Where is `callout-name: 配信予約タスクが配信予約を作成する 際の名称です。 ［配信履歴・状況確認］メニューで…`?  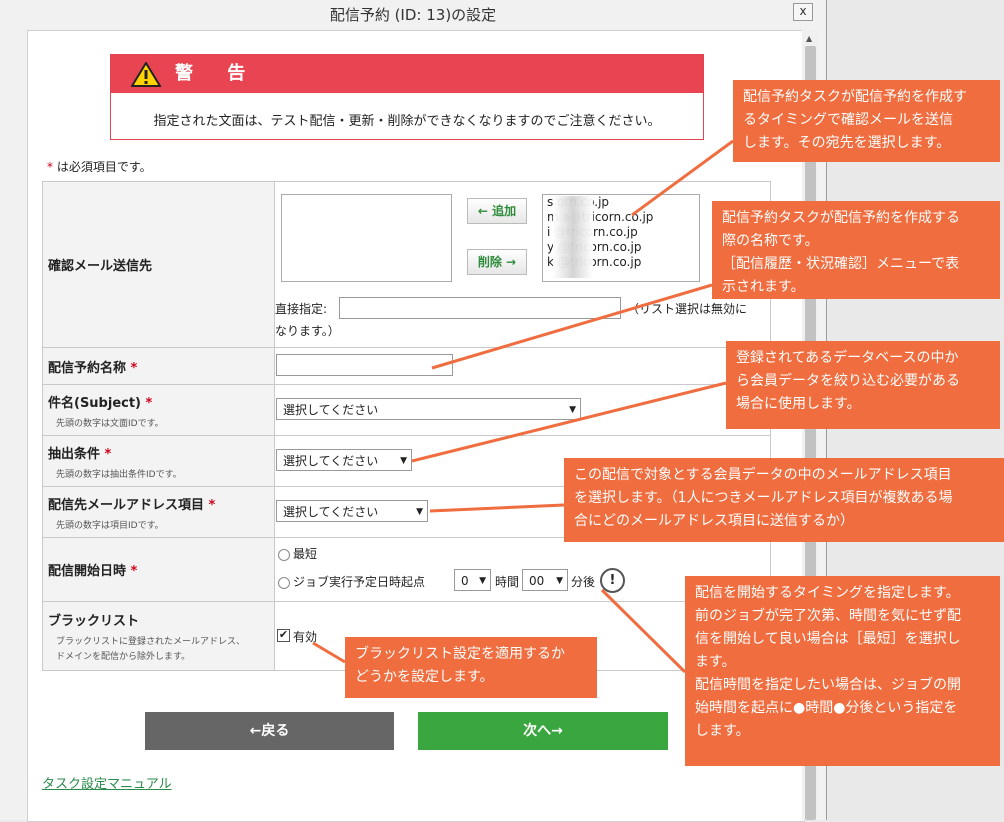
callout-name: 配信予約タスクが配信予約を作成する 際の名称です。 ［配信履歴・状況確認］メニューで… is located at coordinates (856, 250).